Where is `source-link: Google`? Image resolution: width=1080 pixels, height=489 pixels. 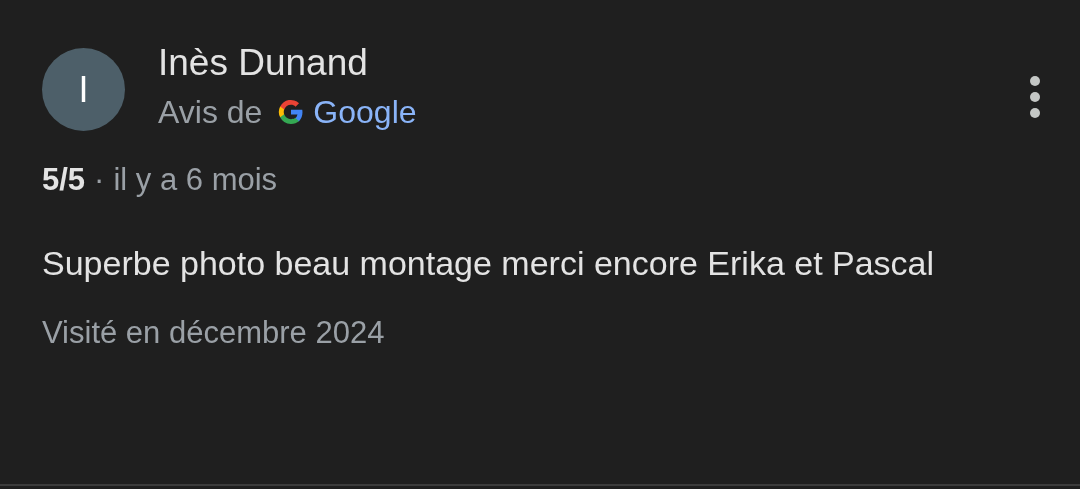
source-link: Google is located at coordinates (365, 112).